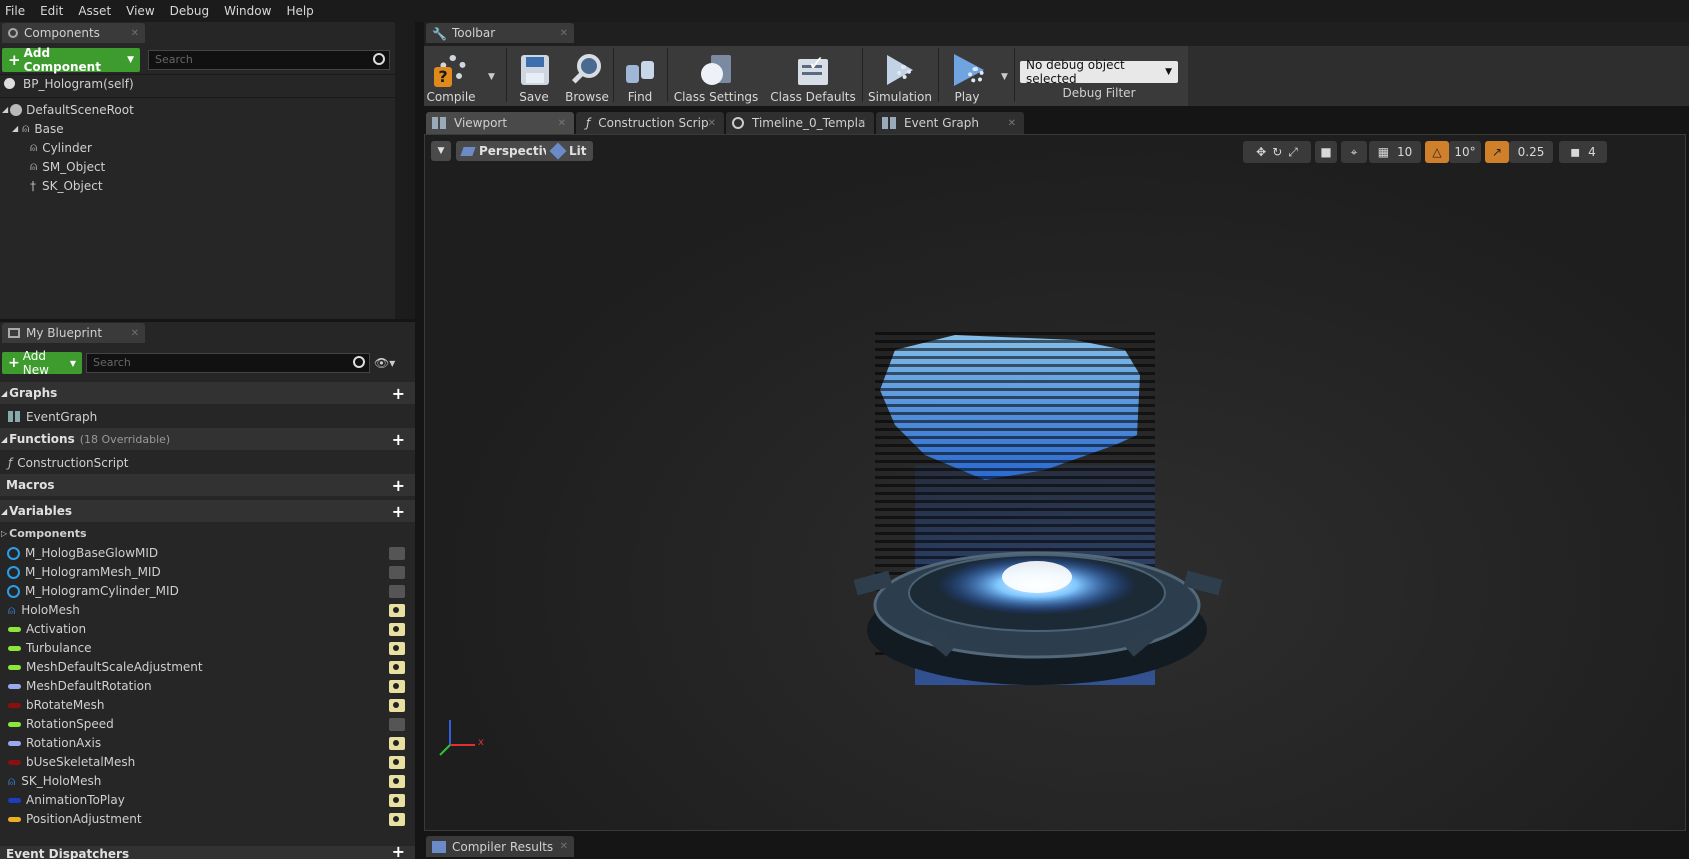 The image size is (1689, 859). What do you see at coordinates (500, 33) in the screenshot?
I see `tab-toolbar: 🔧 Toolbar ✕` at bounding box center [500, 33].